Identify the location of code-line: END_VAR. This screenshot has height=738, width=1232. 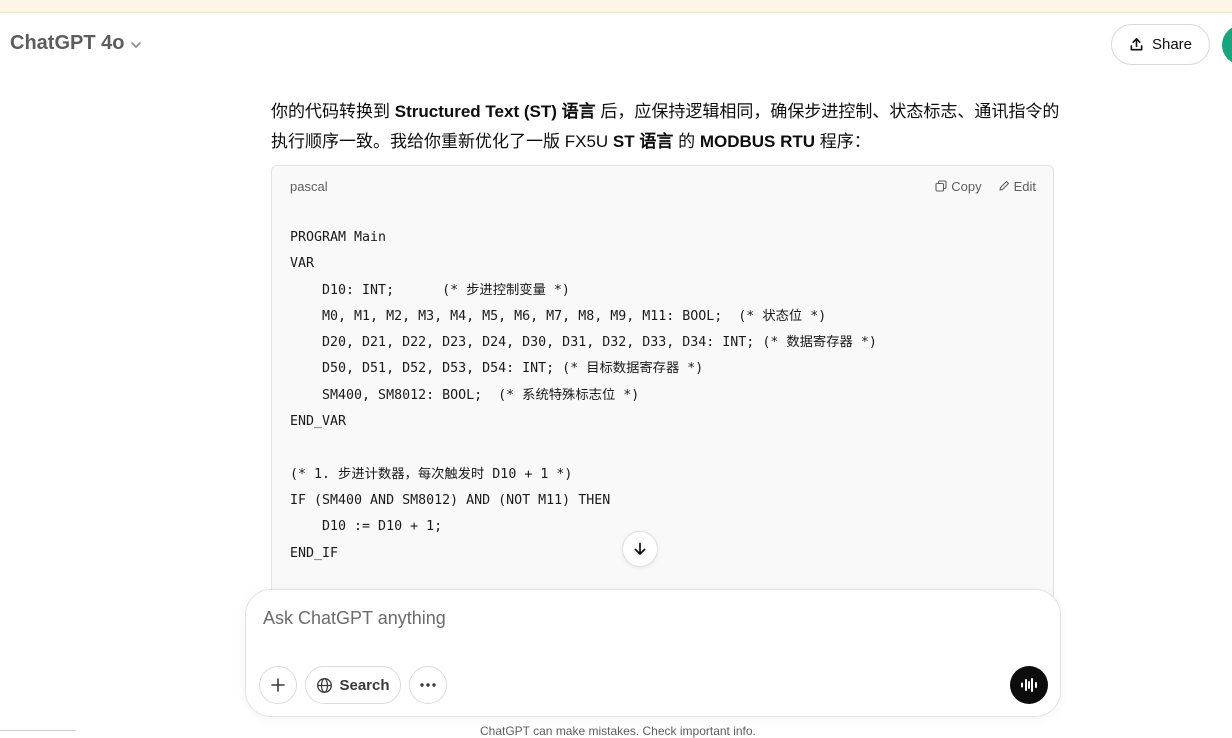
(318, 422).